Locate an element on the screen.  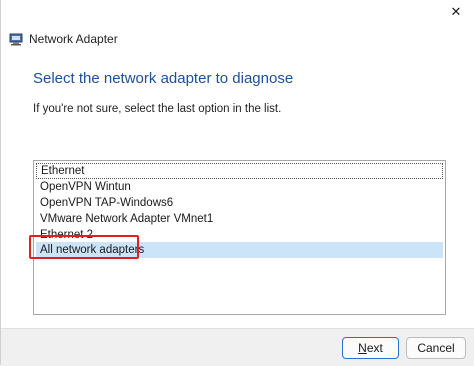
dialog-title-row: Network Adapter is located at coordinates (63, 39).